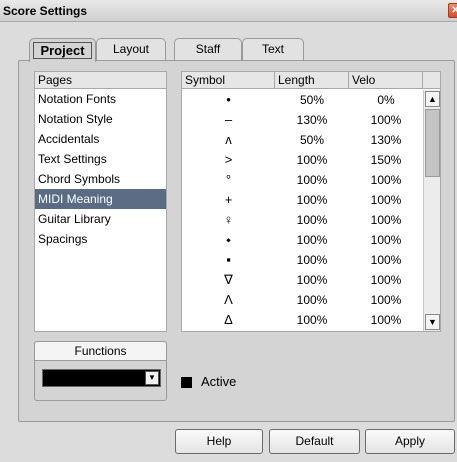 This screenshot has width=457, height=462. Describe the element at coordinates (312, 120) in the screenshot. I see `length-cell: 130%` at that location.